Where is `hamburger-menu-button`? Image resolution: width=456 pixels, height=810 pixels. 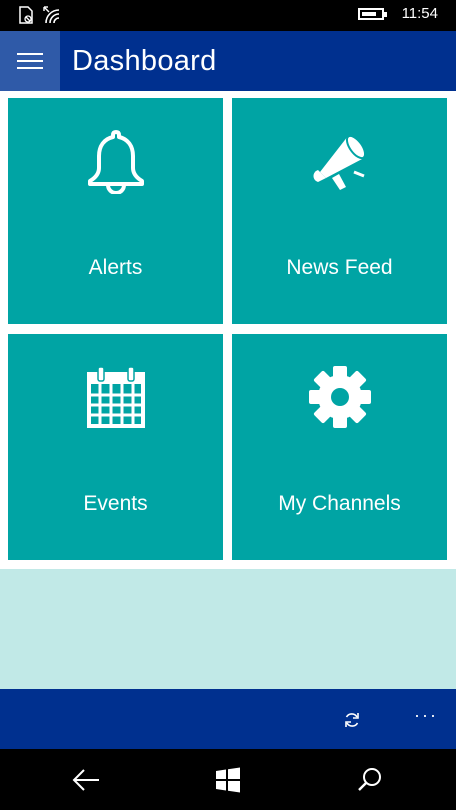
hamburger-menu-button is located at coordinates (30, 61).